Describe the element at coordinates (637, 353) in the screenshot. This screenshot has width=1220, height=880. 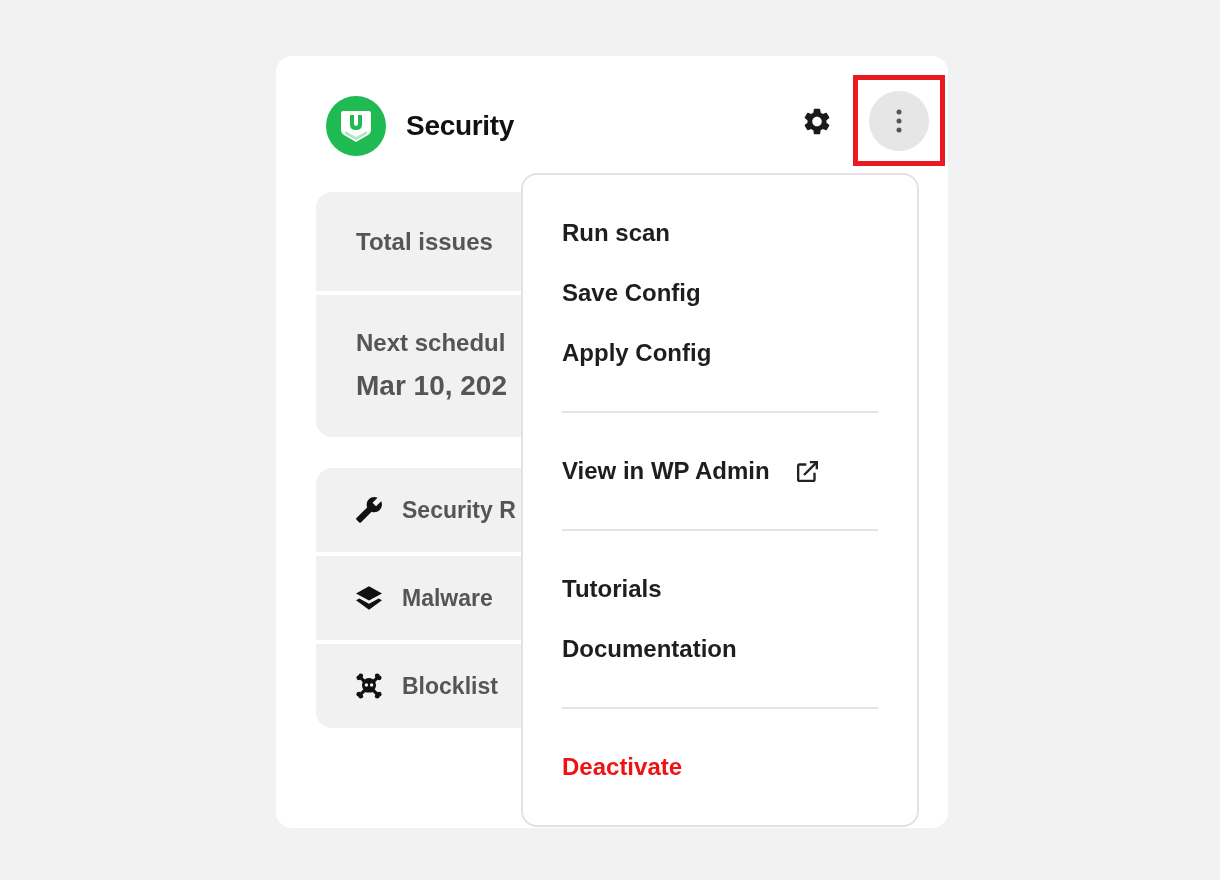
I see `menu-item: Apply Config` at that location.